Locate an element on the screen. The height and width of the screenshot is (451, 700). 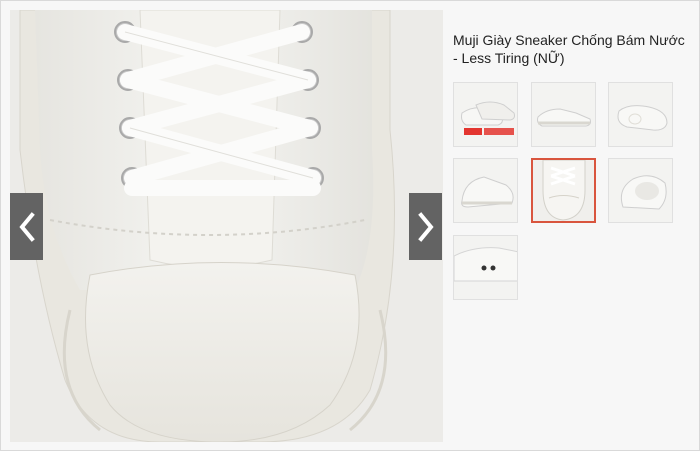
shoe-toe-thumbnail is located at coordinates (563, 190).